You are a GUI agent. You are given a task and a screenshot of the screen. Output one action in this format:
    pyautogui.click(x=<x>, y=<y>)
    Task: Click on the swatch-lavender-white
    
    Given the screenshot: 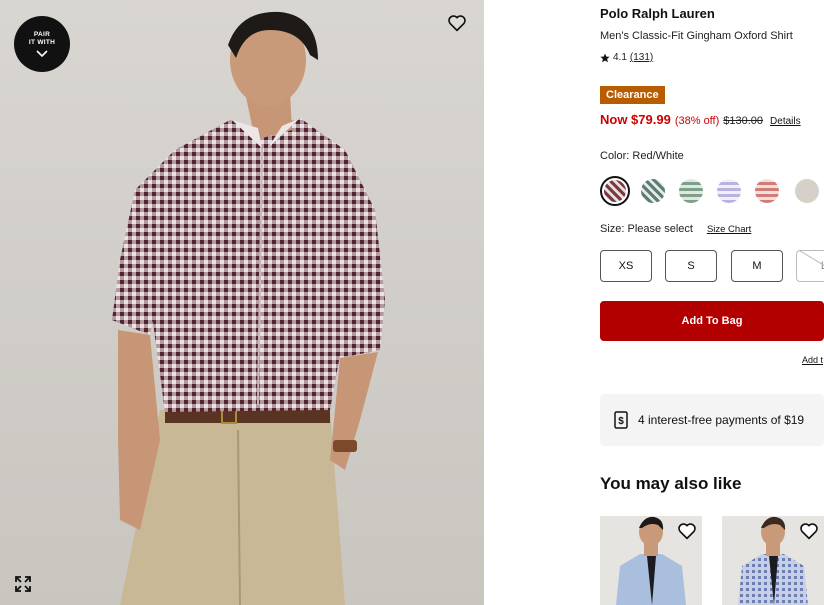 What is the action you would take?
    pyautogui.click(x=729, y=191)
    